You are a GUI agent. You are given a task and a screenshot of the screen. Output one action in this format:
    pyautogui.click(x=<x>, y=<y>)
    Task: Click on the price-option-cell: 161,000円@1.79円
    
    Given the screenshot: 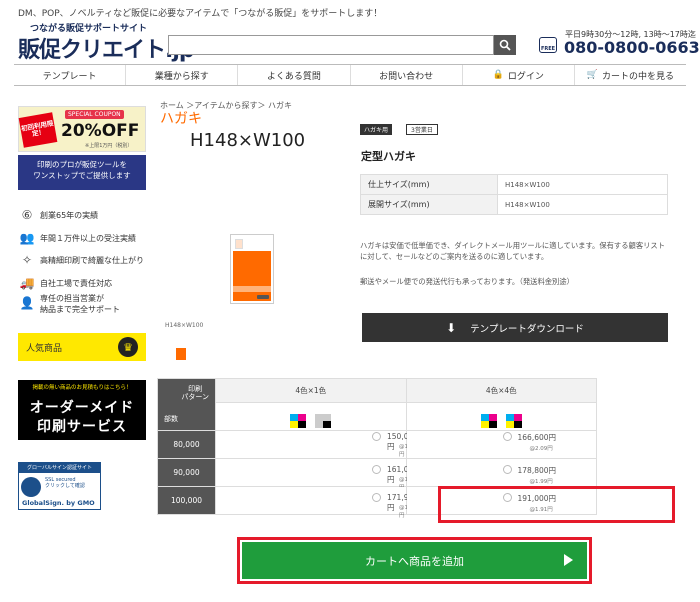 What is the action you would take?
    pyautogui.click(x=316, y=474)
    